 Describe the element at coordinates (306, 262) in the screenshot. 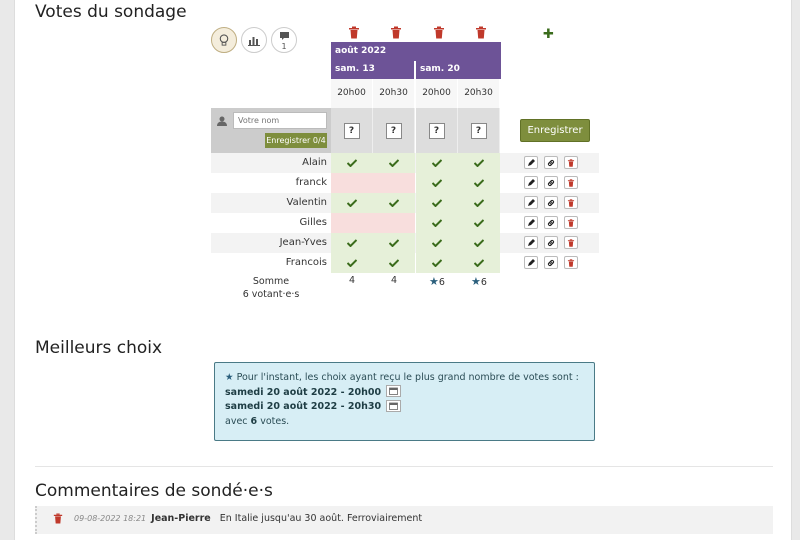

I see `voter-name: Francois` at that location.